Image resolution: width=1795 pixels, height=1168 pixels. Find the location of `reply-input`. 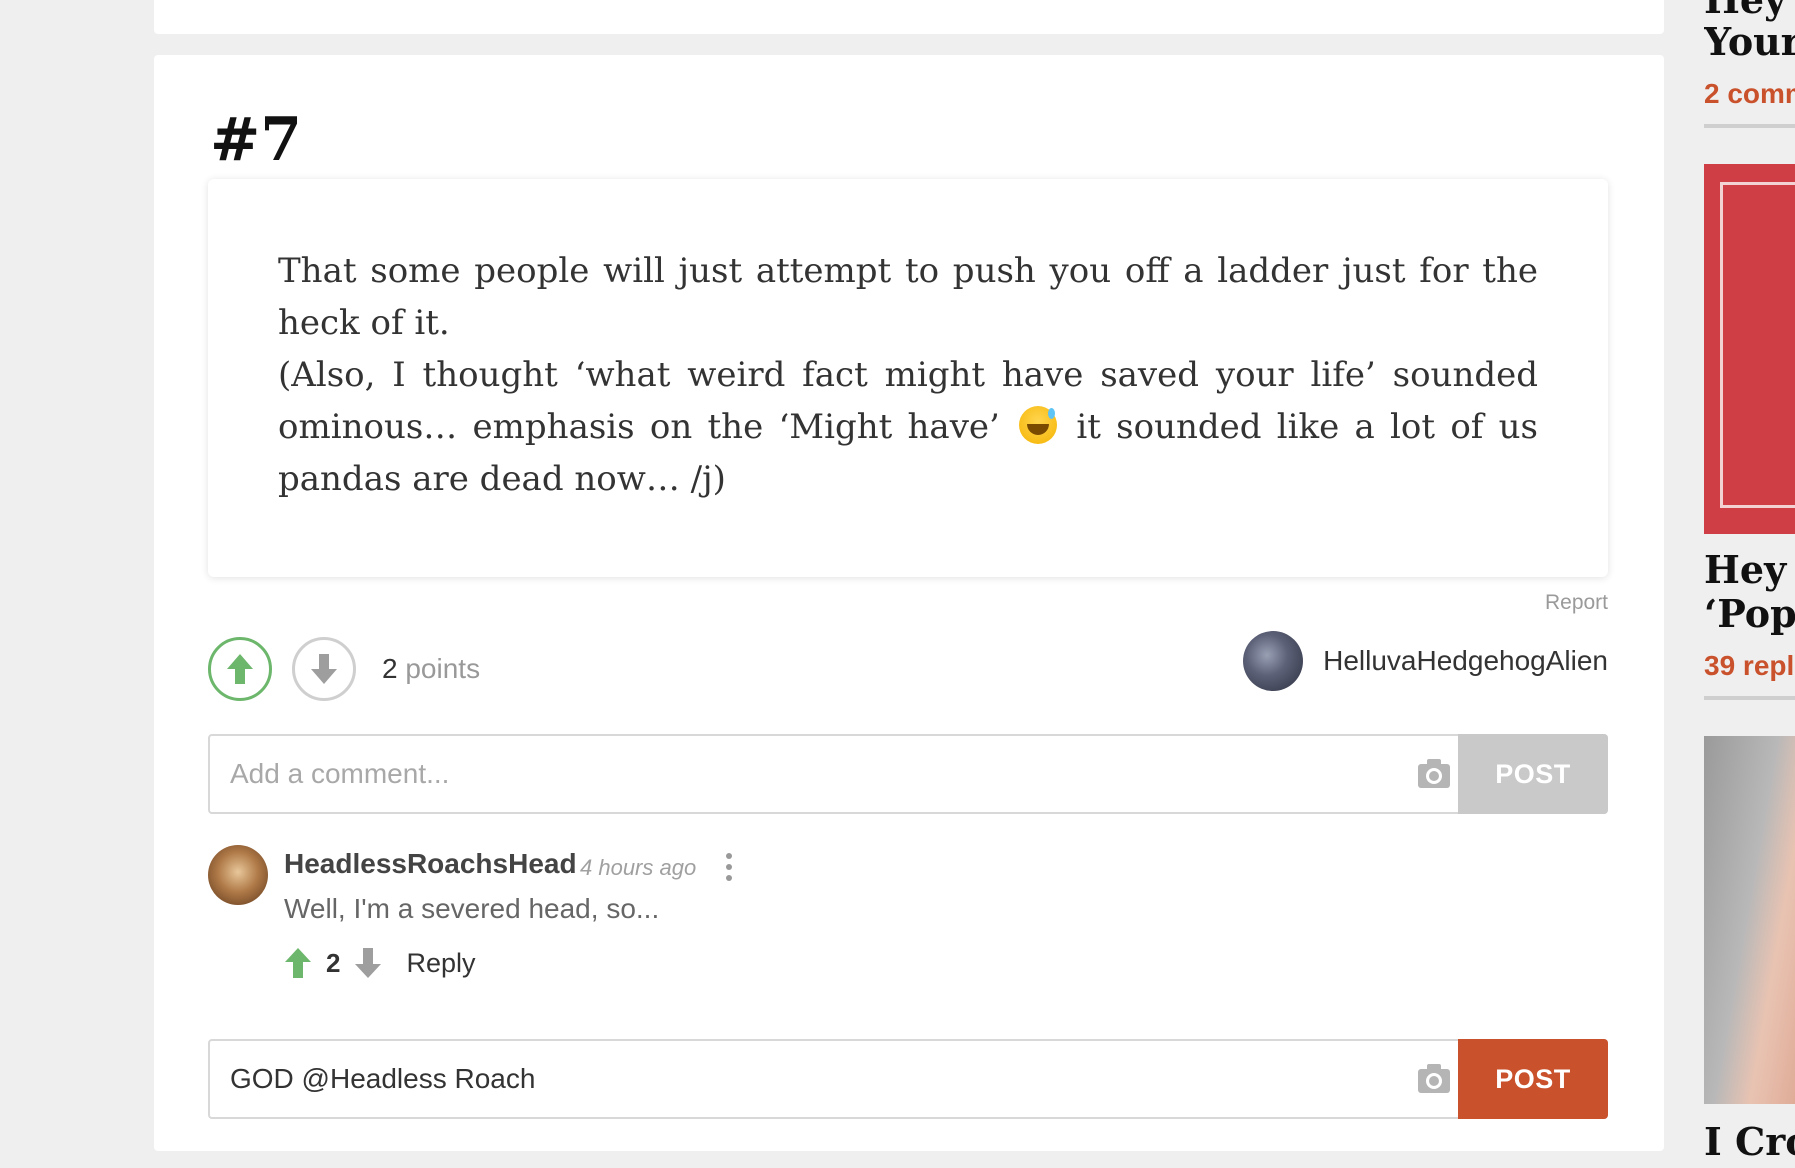

reply-input is located at coordinates (830, 1079).